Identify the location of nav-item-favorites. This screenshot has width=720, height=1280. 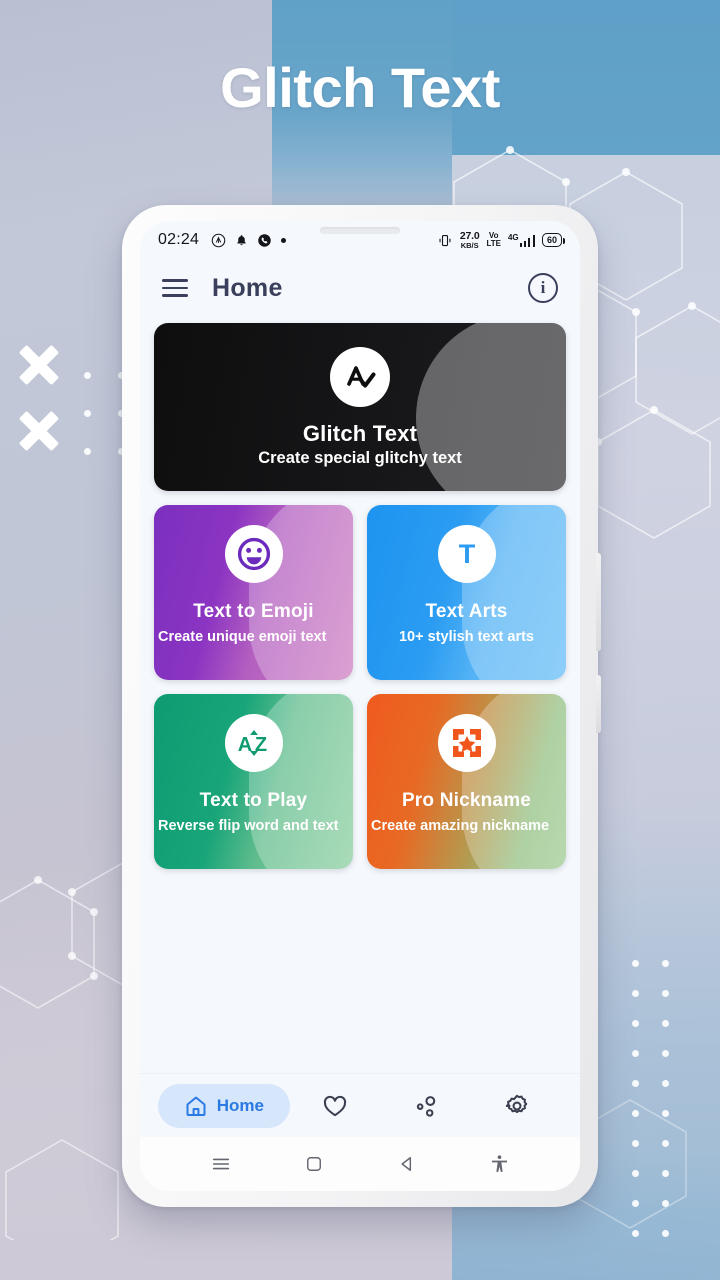
(335, 1106).